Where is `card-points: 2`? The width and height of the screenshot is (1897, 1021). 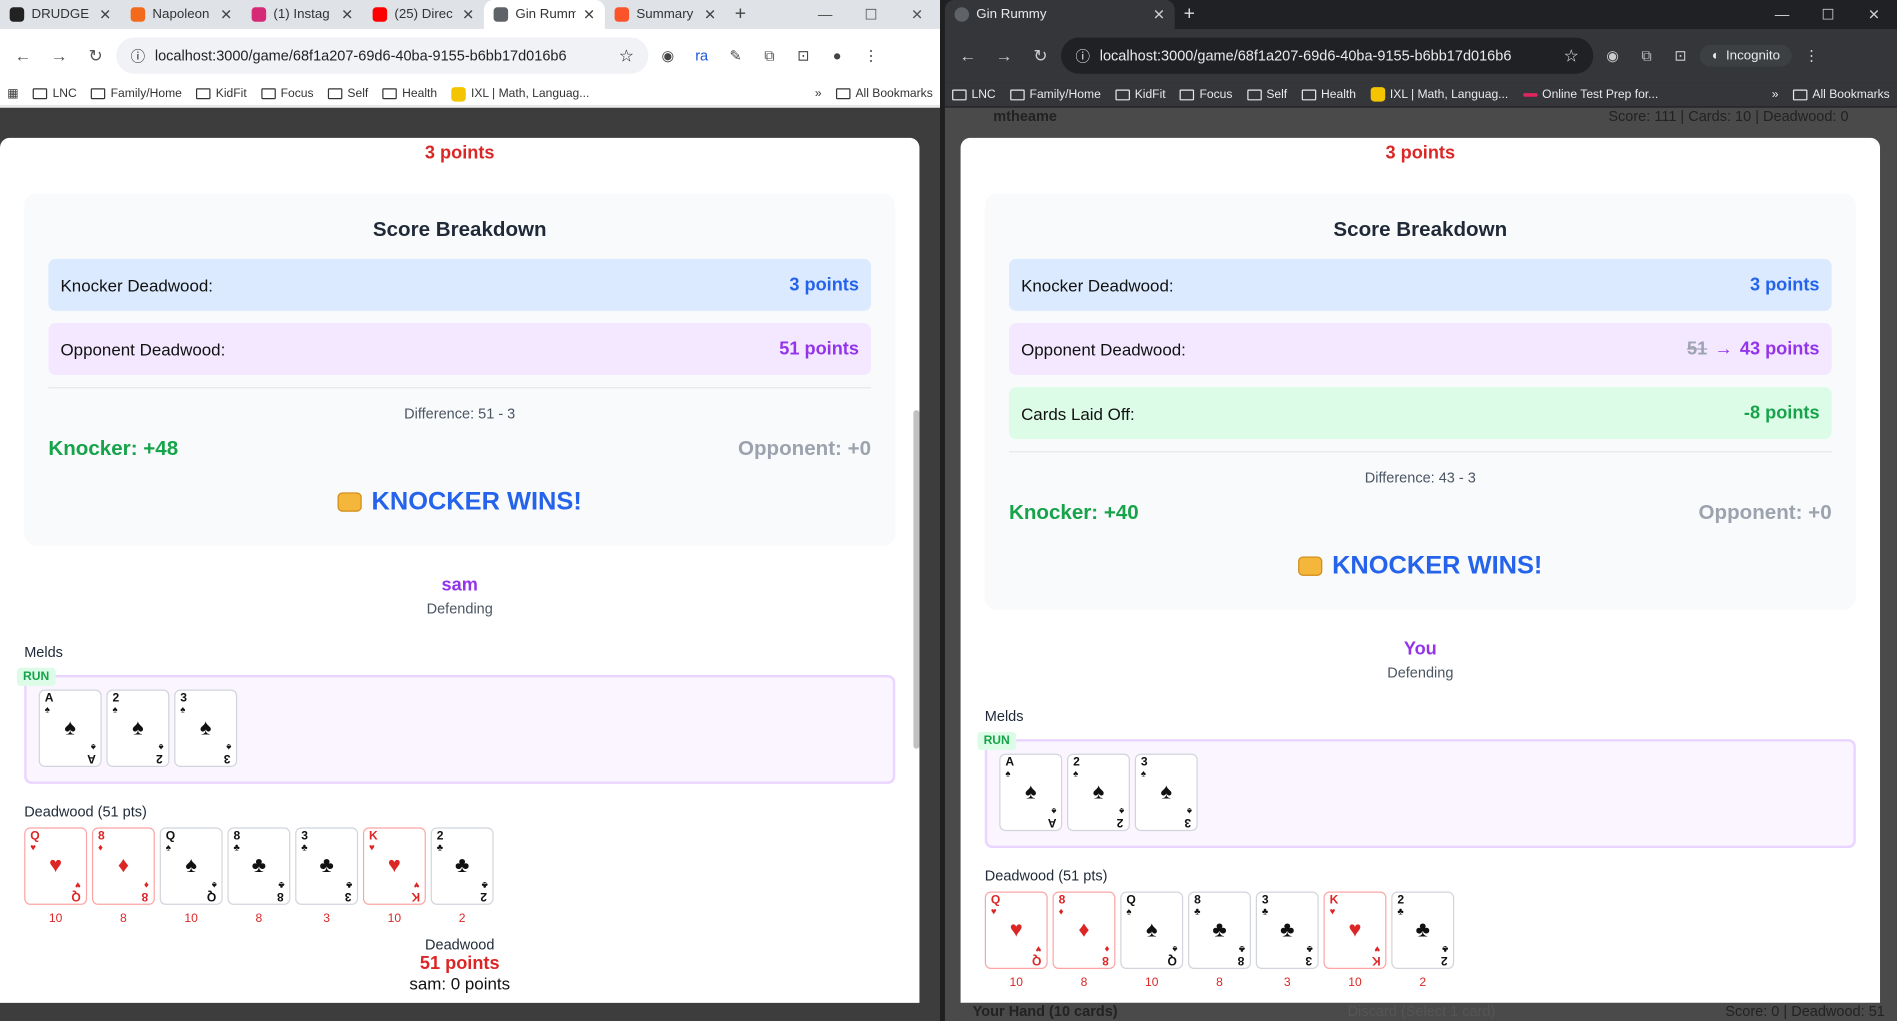
card-points: 2 is located at coordinates (1423, 983).